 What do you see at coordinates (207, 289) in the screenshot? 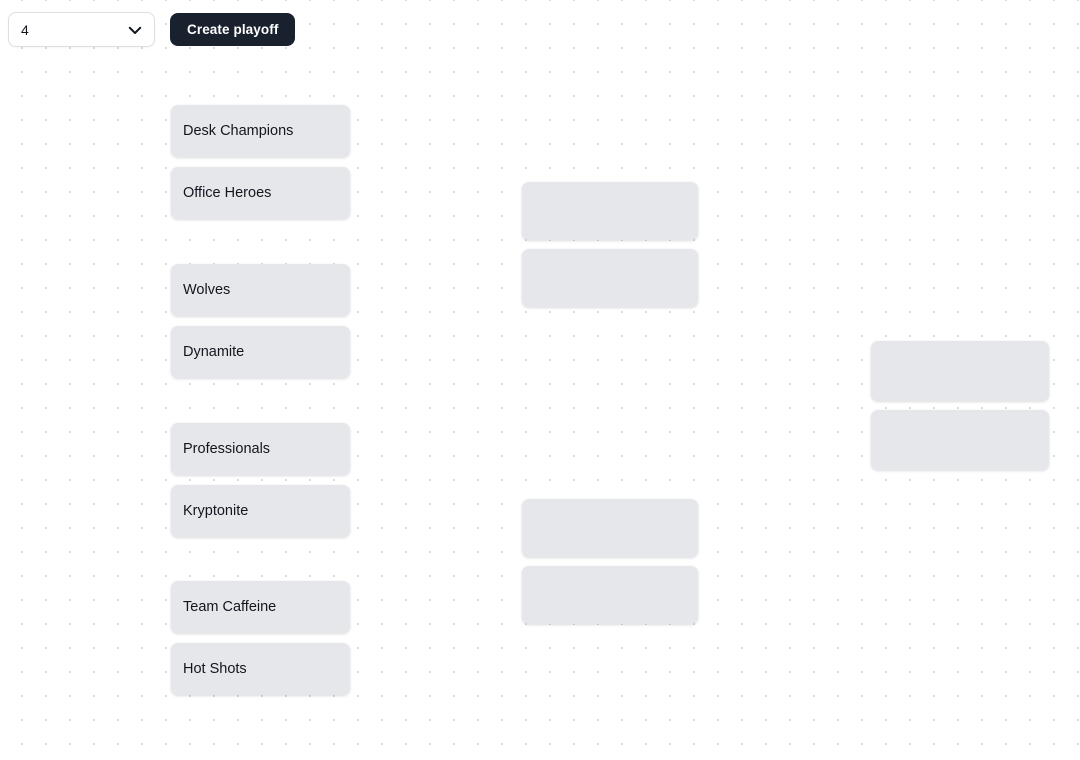
I see `team-name: Wolves` at bounding box center [207, 289].